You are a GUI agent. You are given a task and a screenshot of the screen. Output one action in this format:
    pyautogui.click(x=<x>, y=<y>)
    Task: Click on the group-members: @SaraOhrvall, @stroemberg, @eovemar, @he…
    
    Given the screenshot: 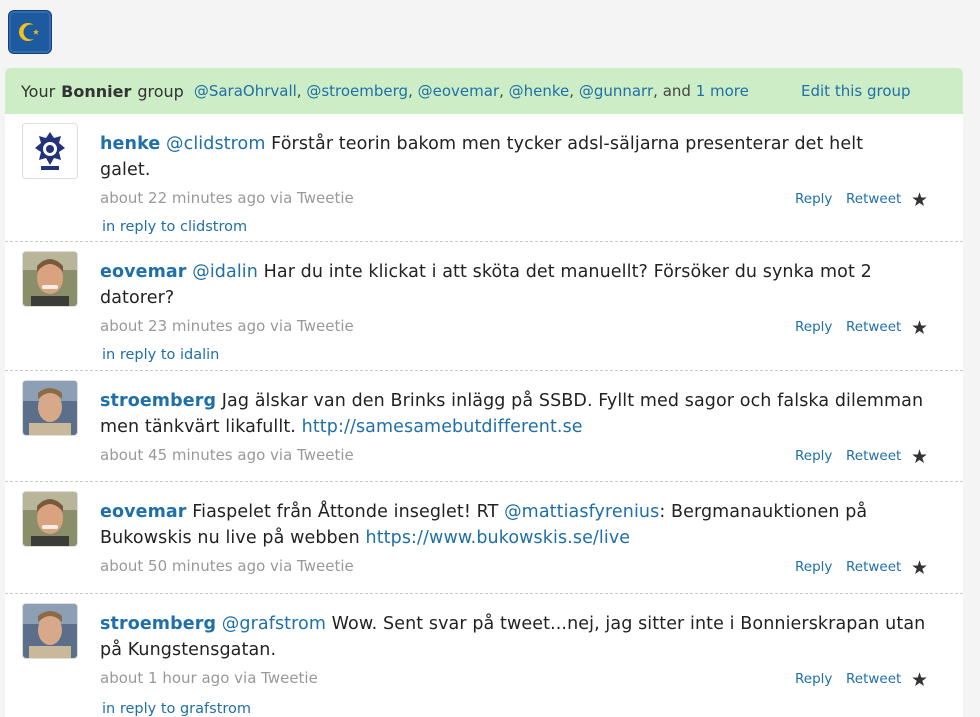 What is the action you would take?
    pyautogui.click(x=471, y=91)
    